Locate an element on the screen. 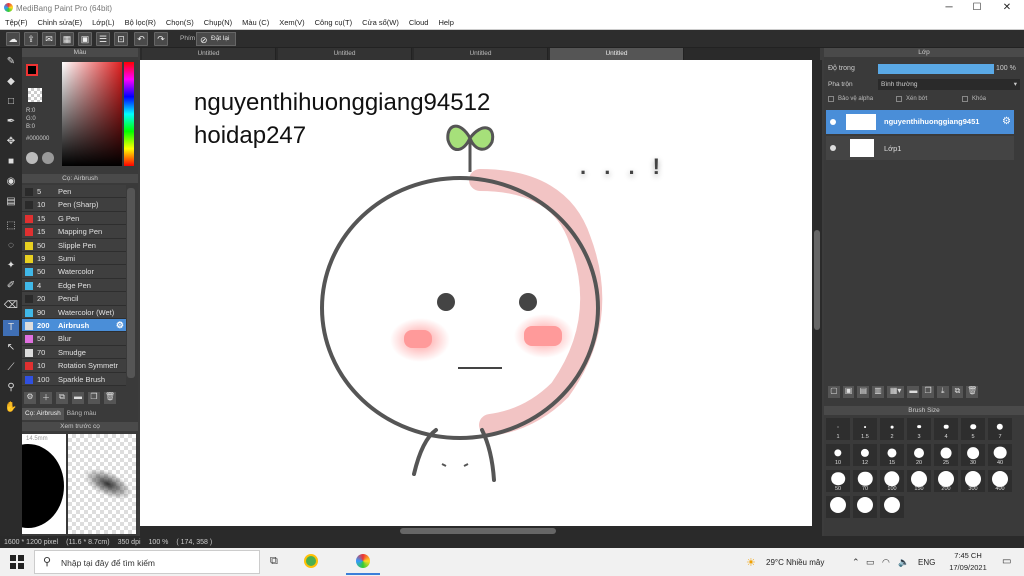 This screenshot has width=1024, height=576. brush-size-cell: 50 is located at coordinates (838, 481).